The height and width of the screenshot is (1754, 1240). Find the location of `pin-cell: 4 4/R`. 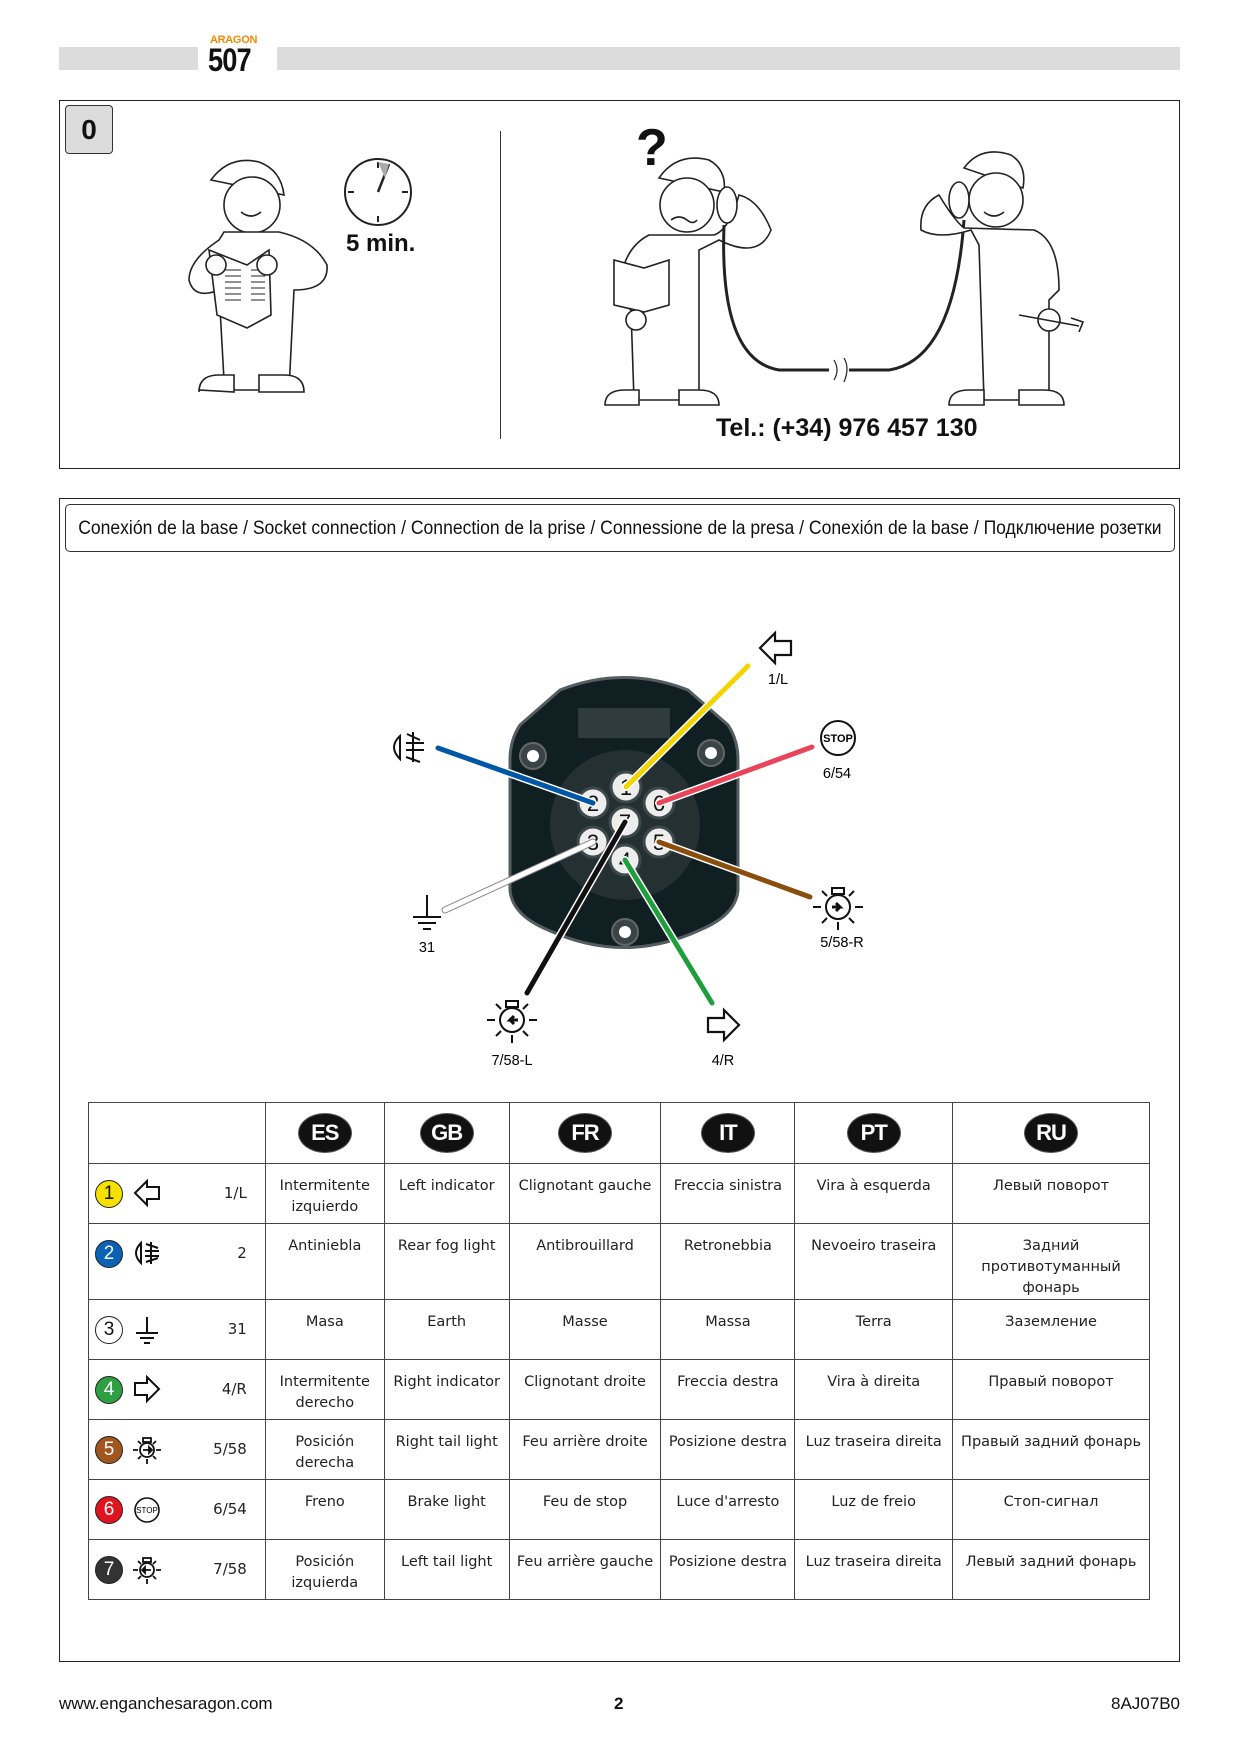

pin-cell: 4 4/R is located at coordinates (177, 1389).